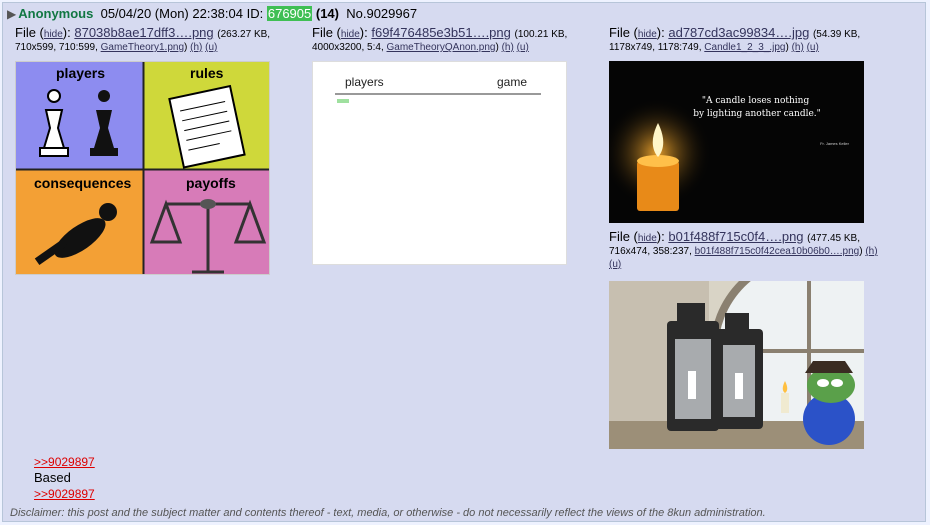 The width and height of the screenshot is (930, 525). Describe the element at coordinates (738, 32) in the screenshot. I see `file-link: ad787cd3ac99834….jpg` at that location.